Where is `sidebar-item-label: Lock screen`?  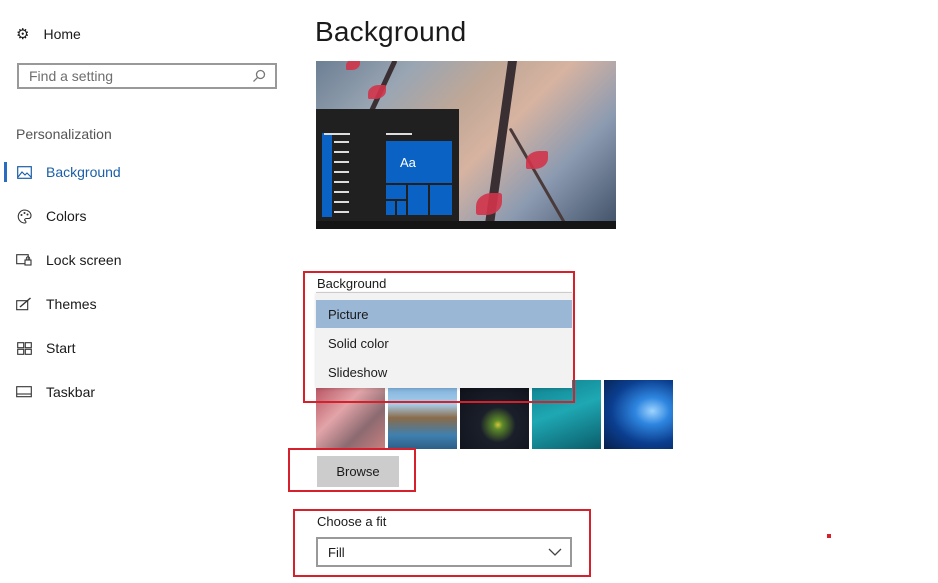 sidebar-item-label: Lock screen is located at coordinates (84, 260).